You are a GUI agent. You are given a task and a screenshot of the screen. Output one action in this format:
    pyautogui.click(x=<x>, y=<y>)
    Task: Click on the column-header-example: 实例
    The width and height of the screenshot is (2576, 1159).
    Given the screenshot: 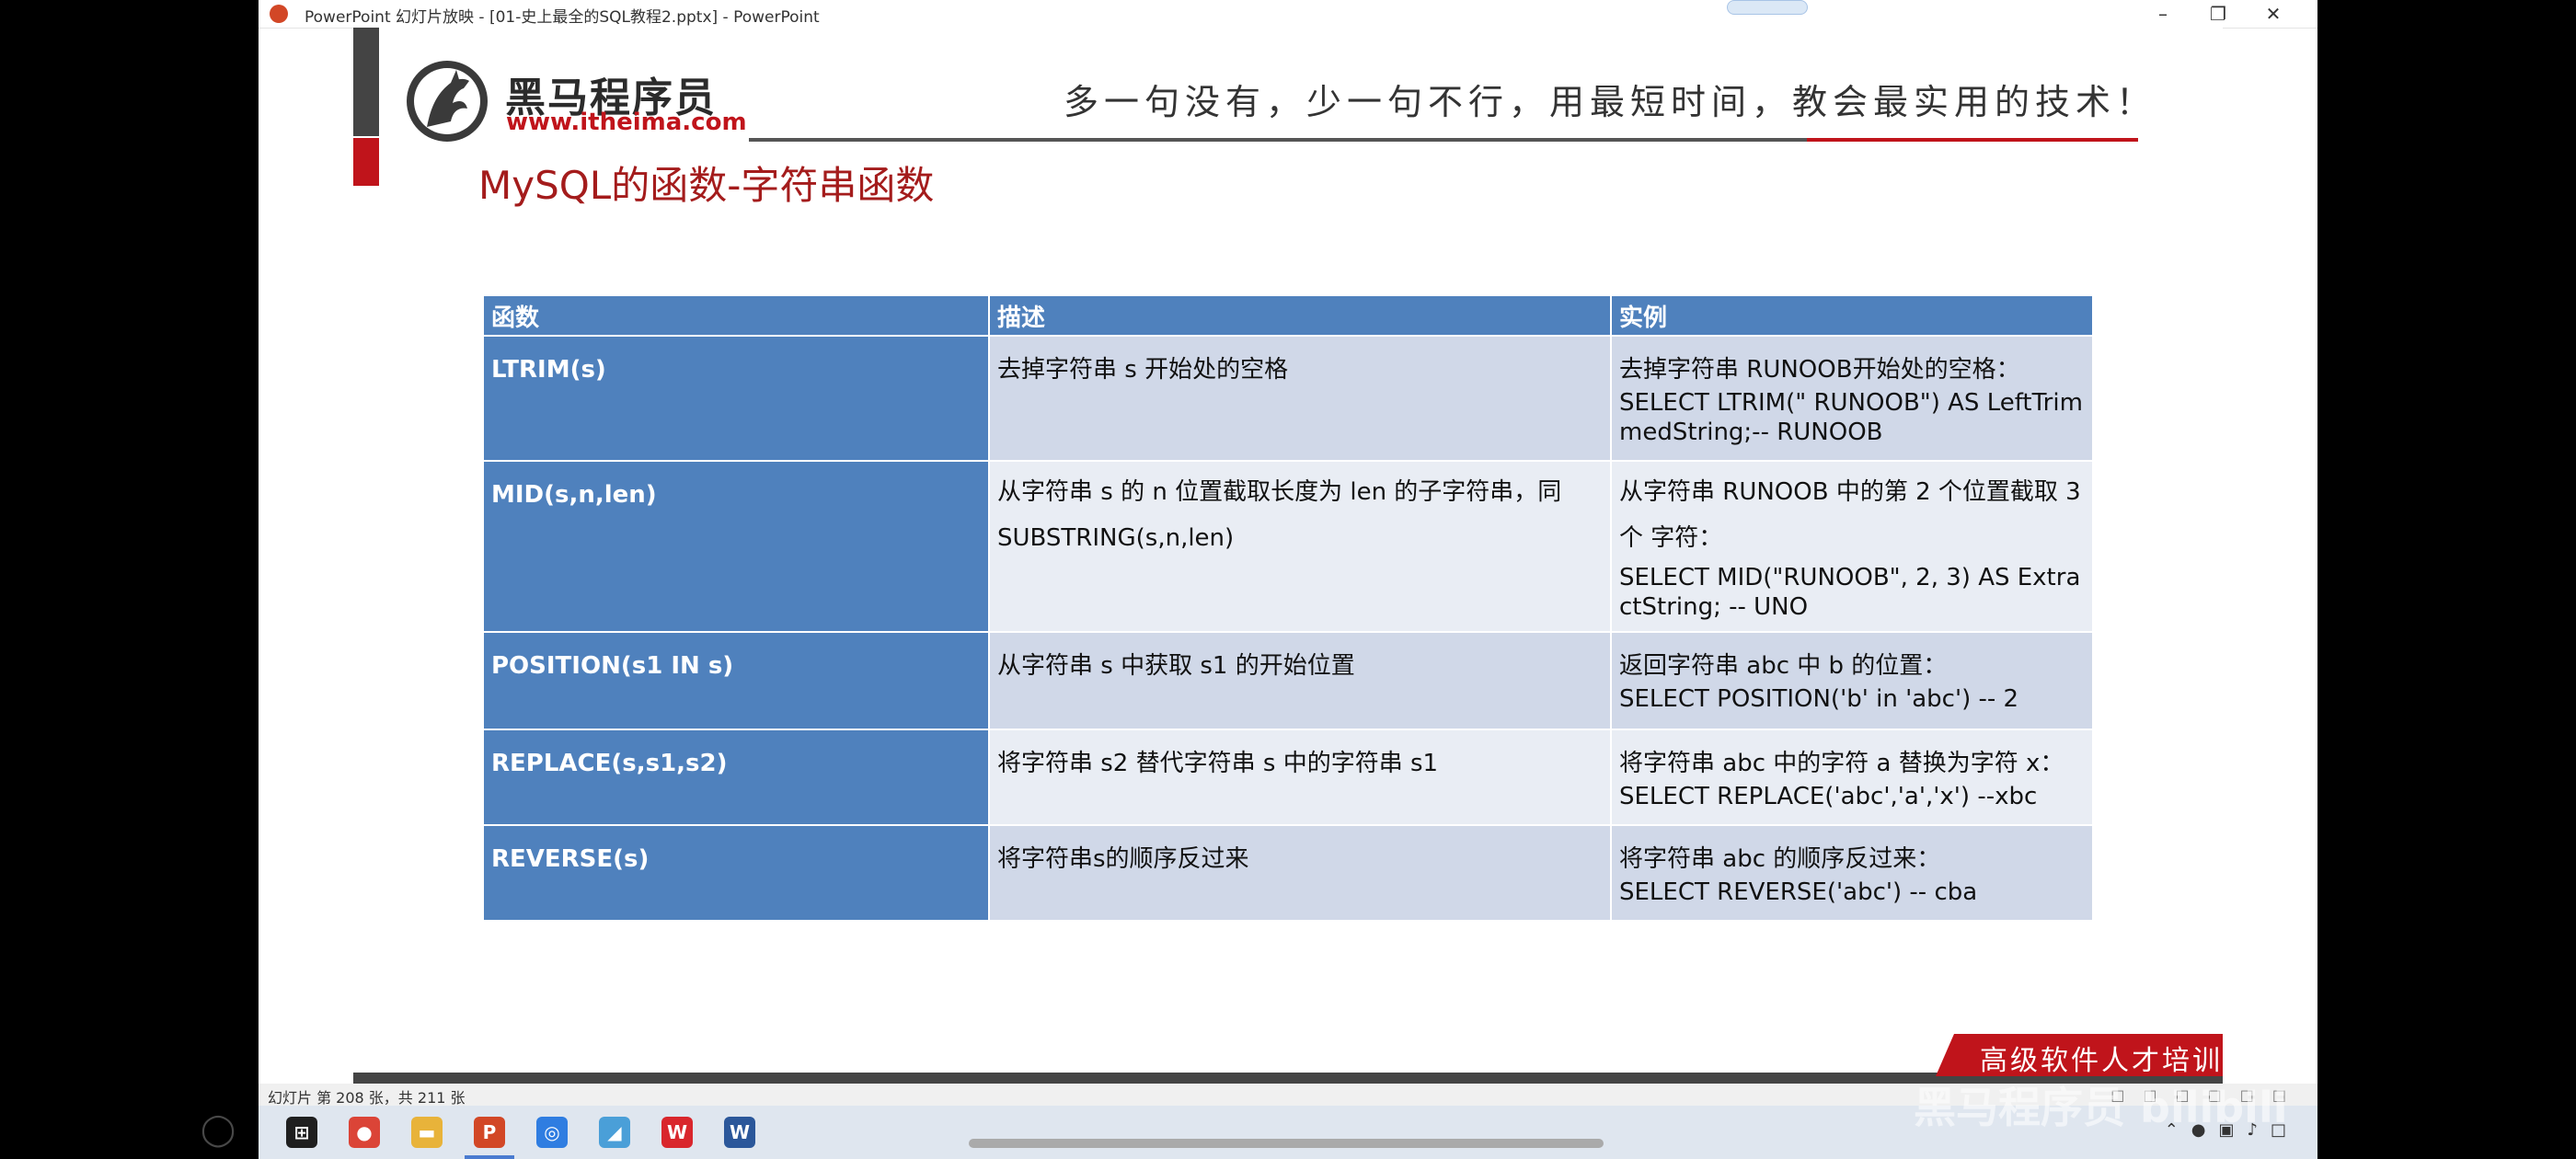 What is the action you would take?
    pyautogui.click(x=1852, y=315)
    